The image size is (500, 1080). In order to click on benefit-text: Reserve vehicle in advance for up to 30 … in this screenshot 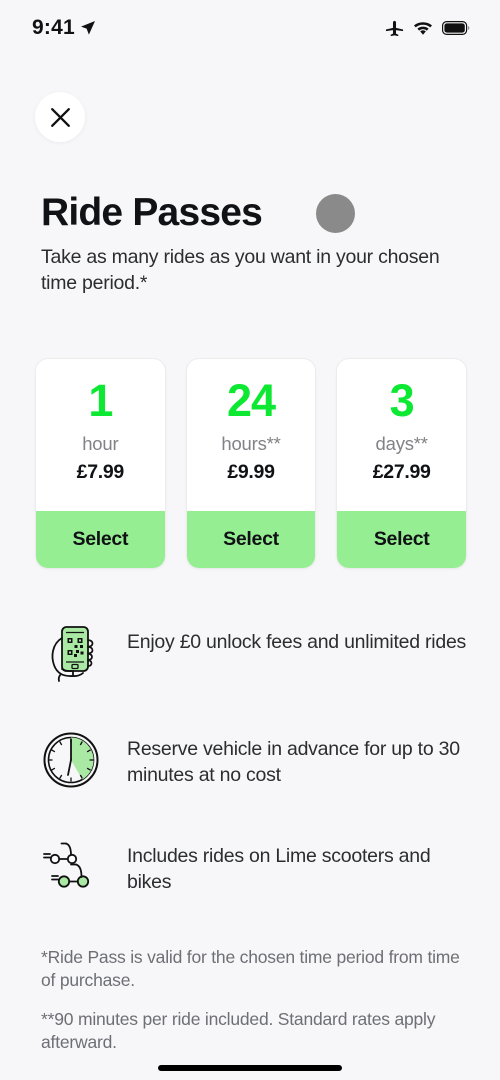, I will do `click(293, 762)`.